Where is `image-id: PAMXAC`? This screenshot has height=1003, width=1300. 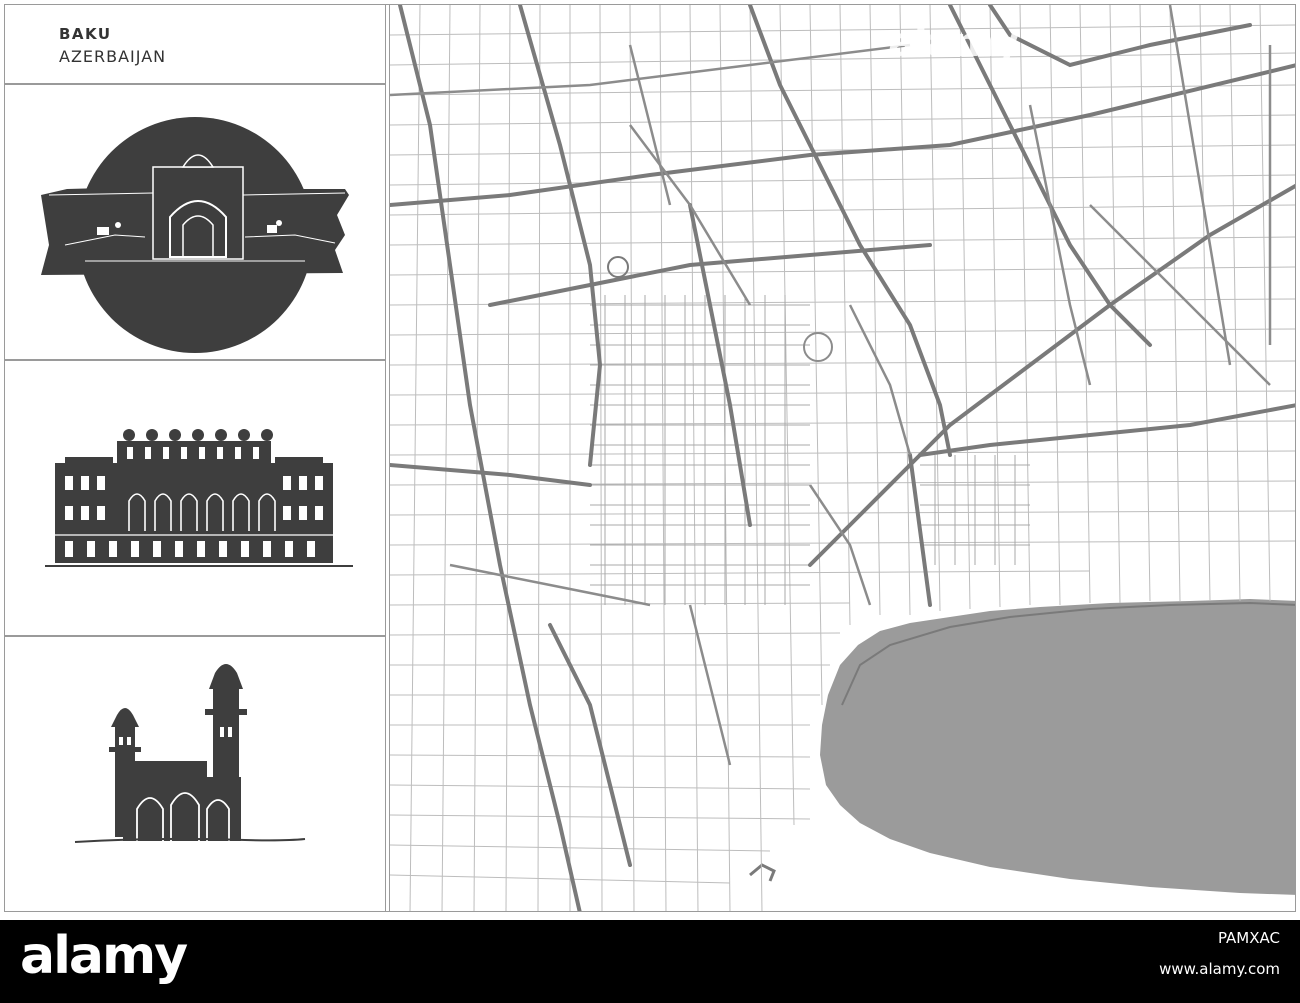 image-id: PAMXAC is located at coordinates (1248, 938).